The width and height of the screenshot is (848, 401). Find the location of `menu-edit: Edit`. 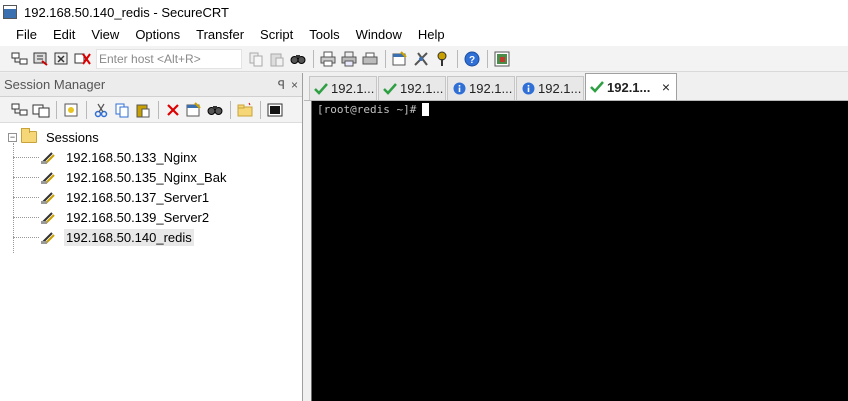

menu-edit: Edit is located at coordinates (64, 35).